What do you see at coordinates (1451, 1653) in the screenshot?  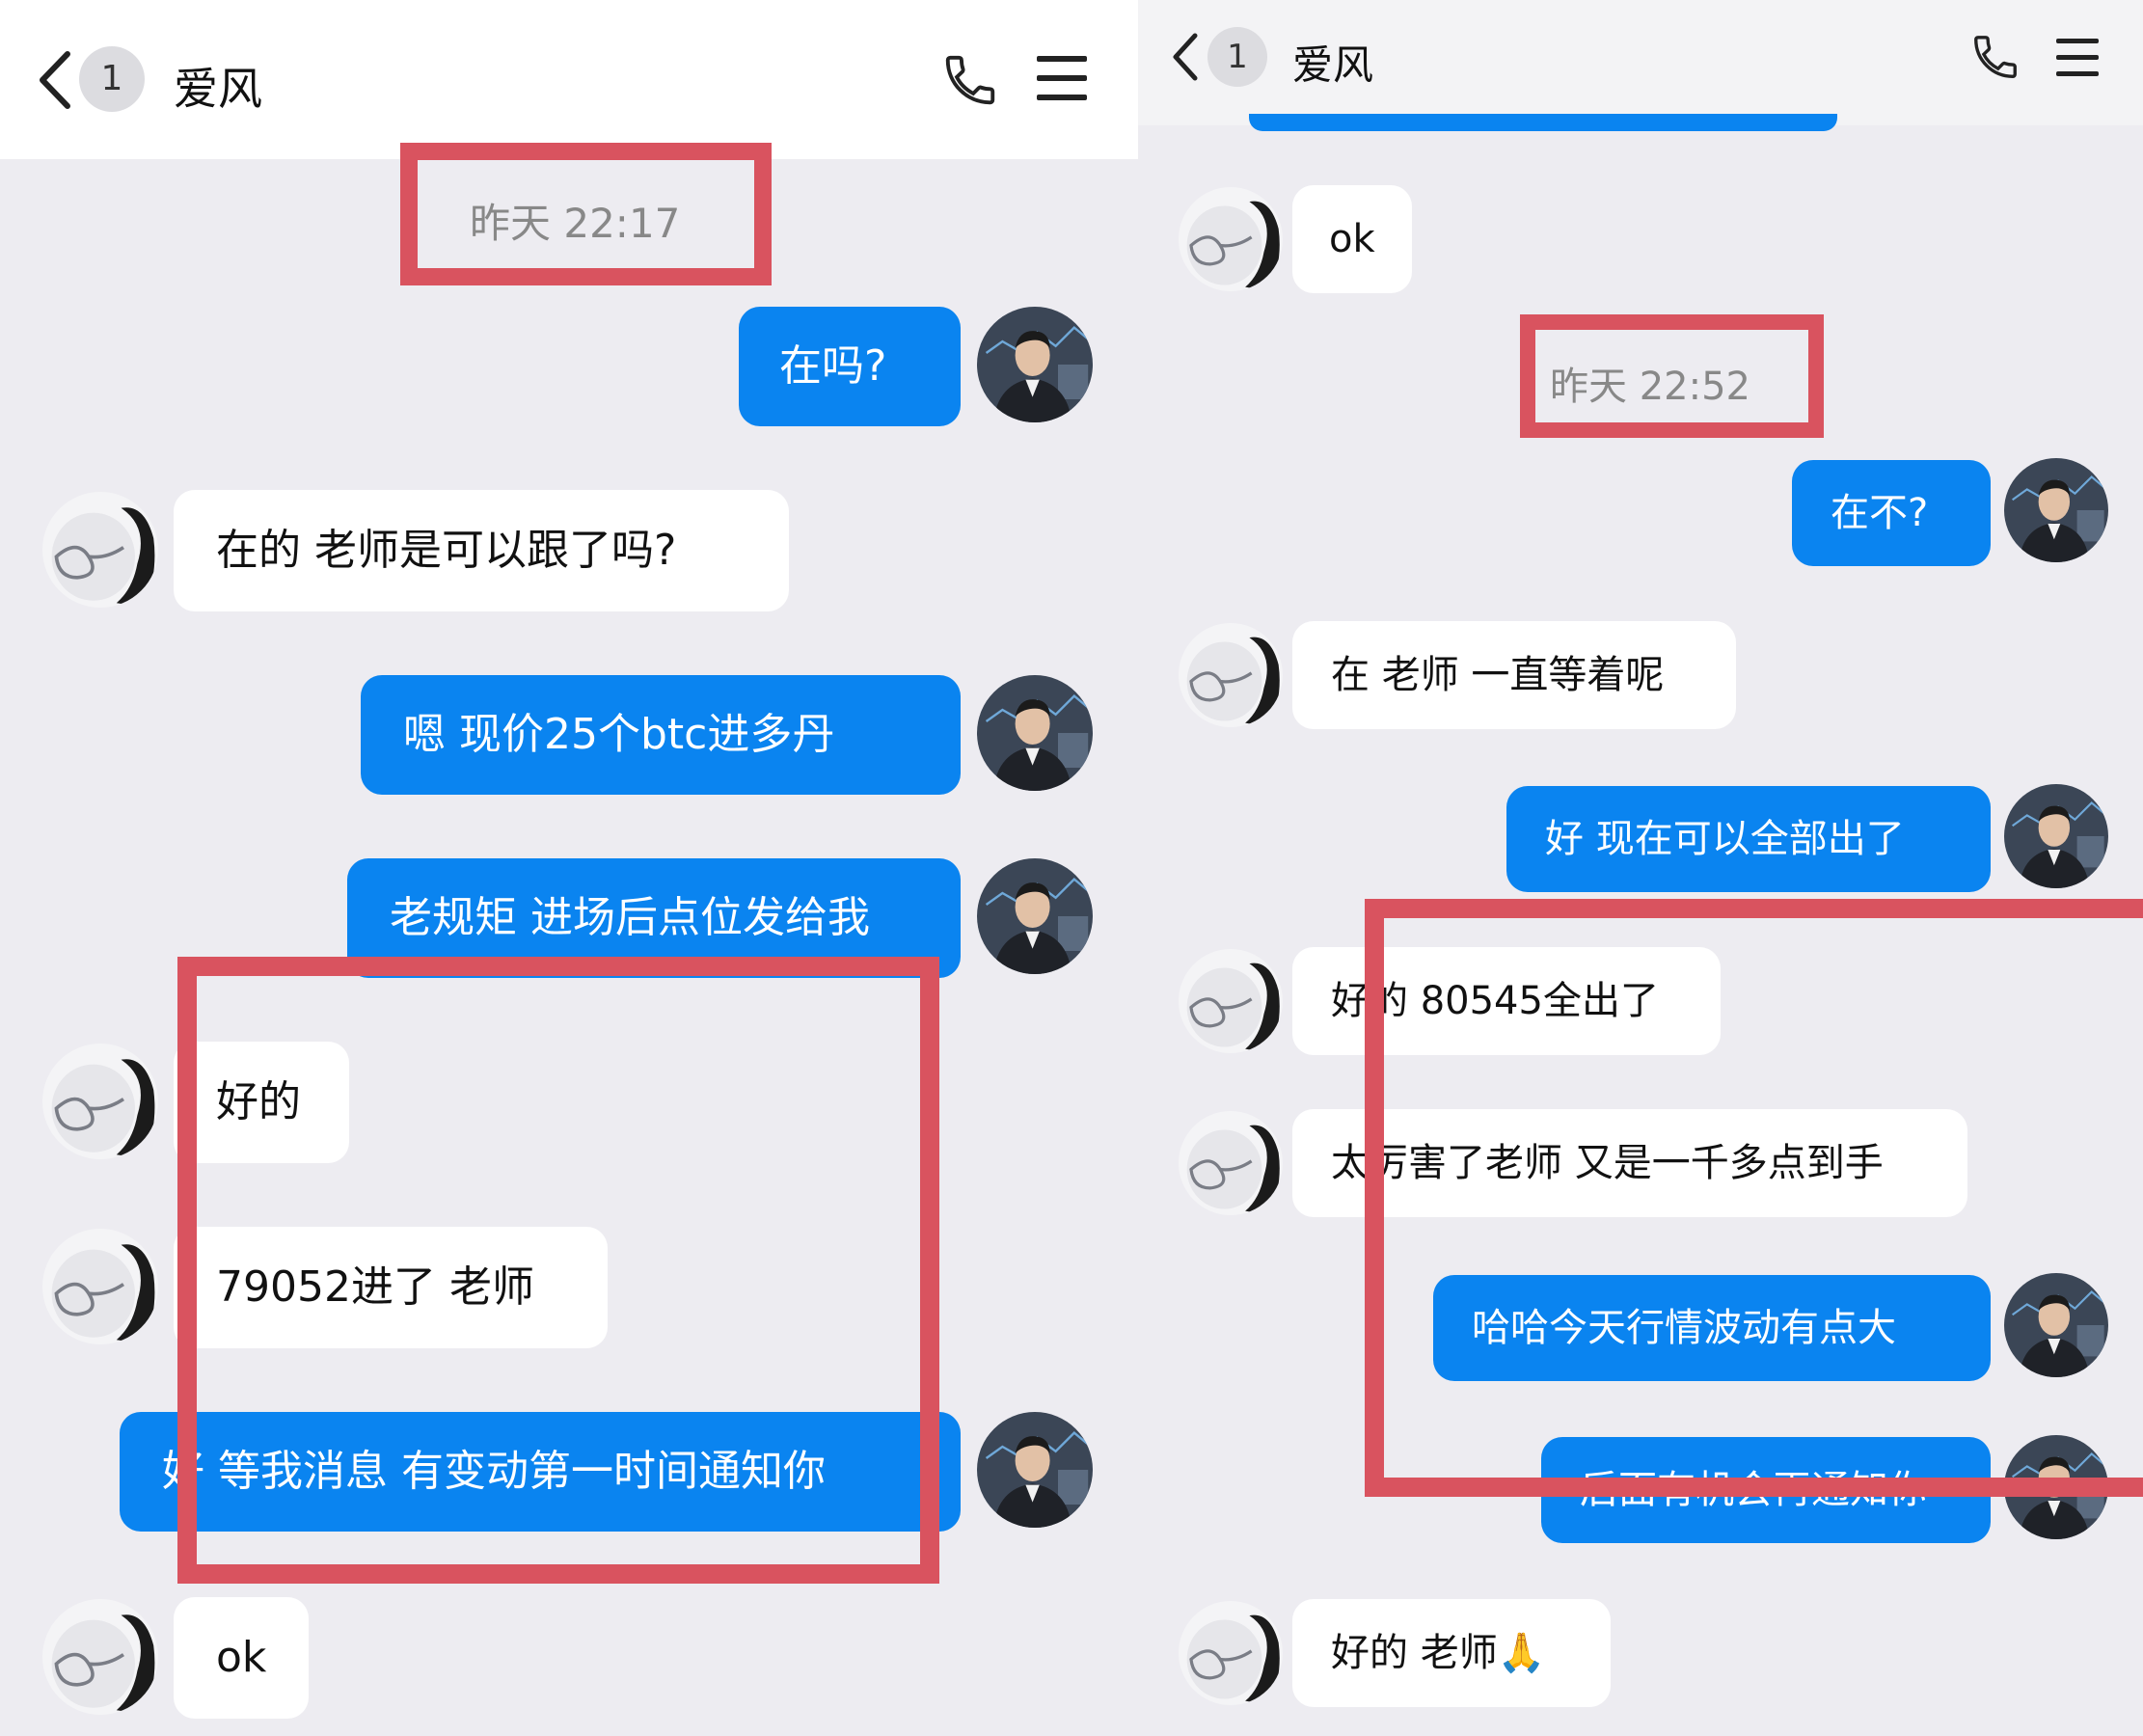 I see `received-message-bubble: 好的 老师🙏` at bounding box center [1451, 1653].